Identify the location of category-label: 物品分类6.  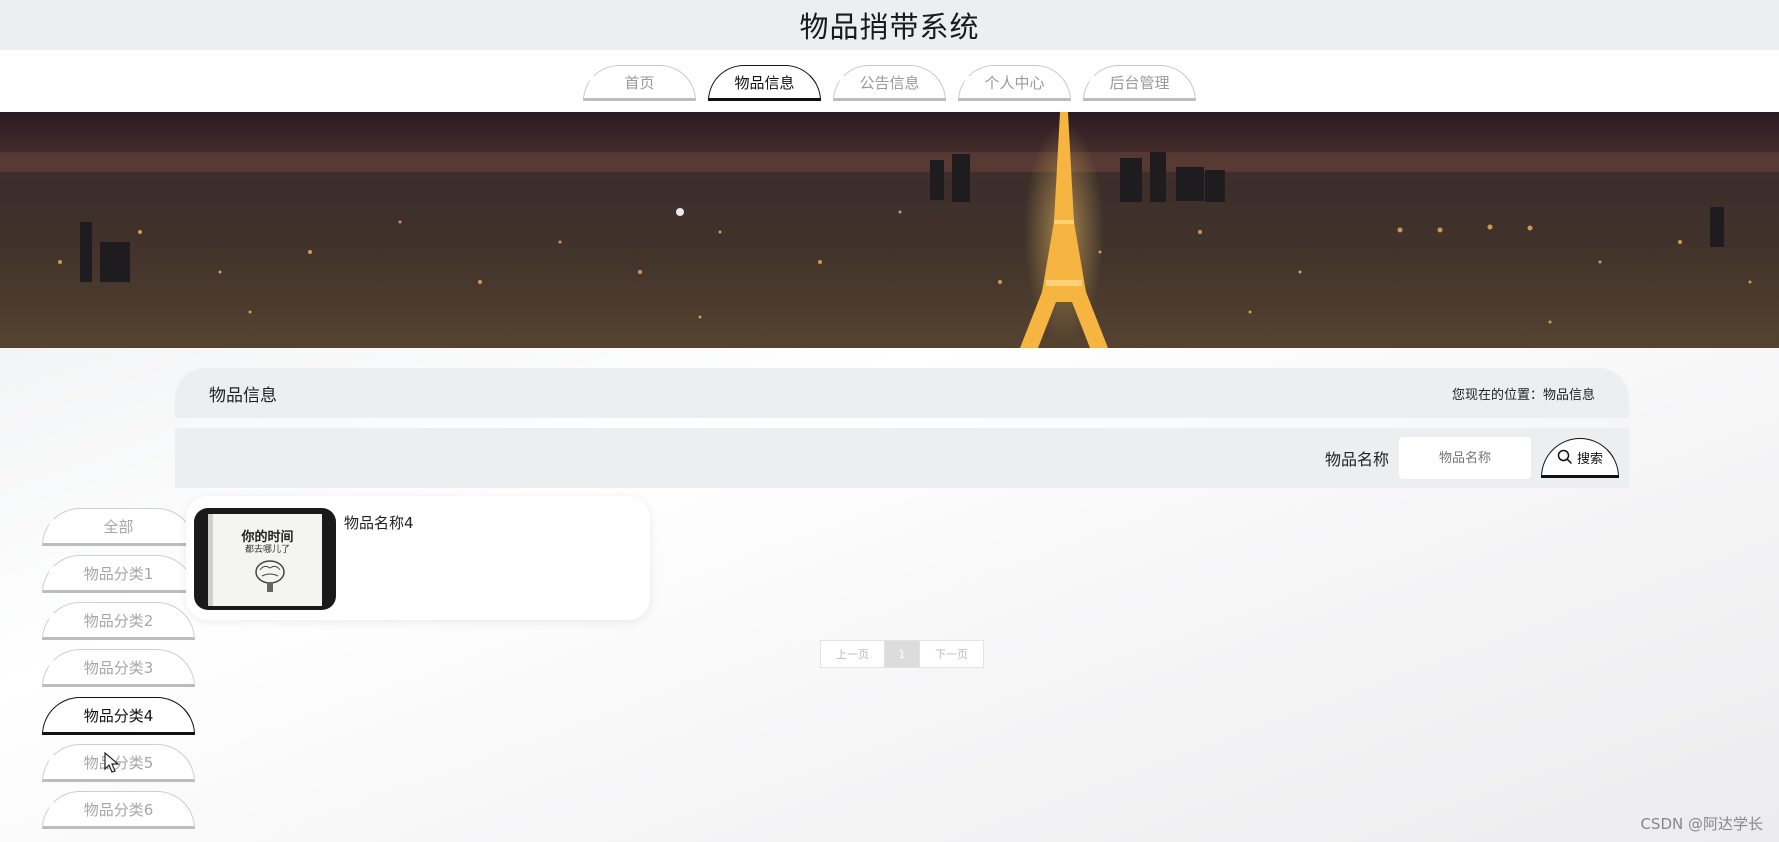
(118, 809).